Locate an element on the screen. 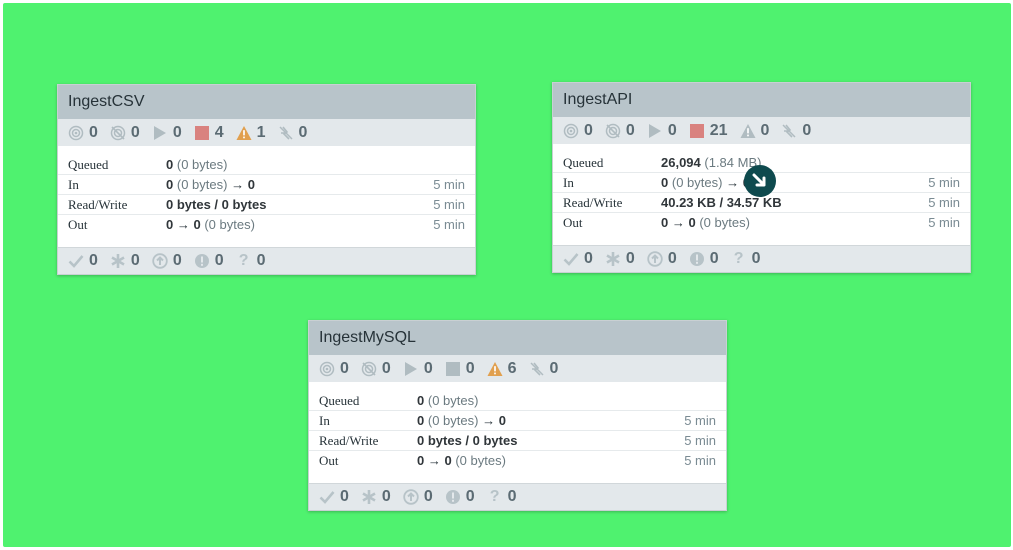  process-group-title: IngestCSV is located at coordinates (266, 102).